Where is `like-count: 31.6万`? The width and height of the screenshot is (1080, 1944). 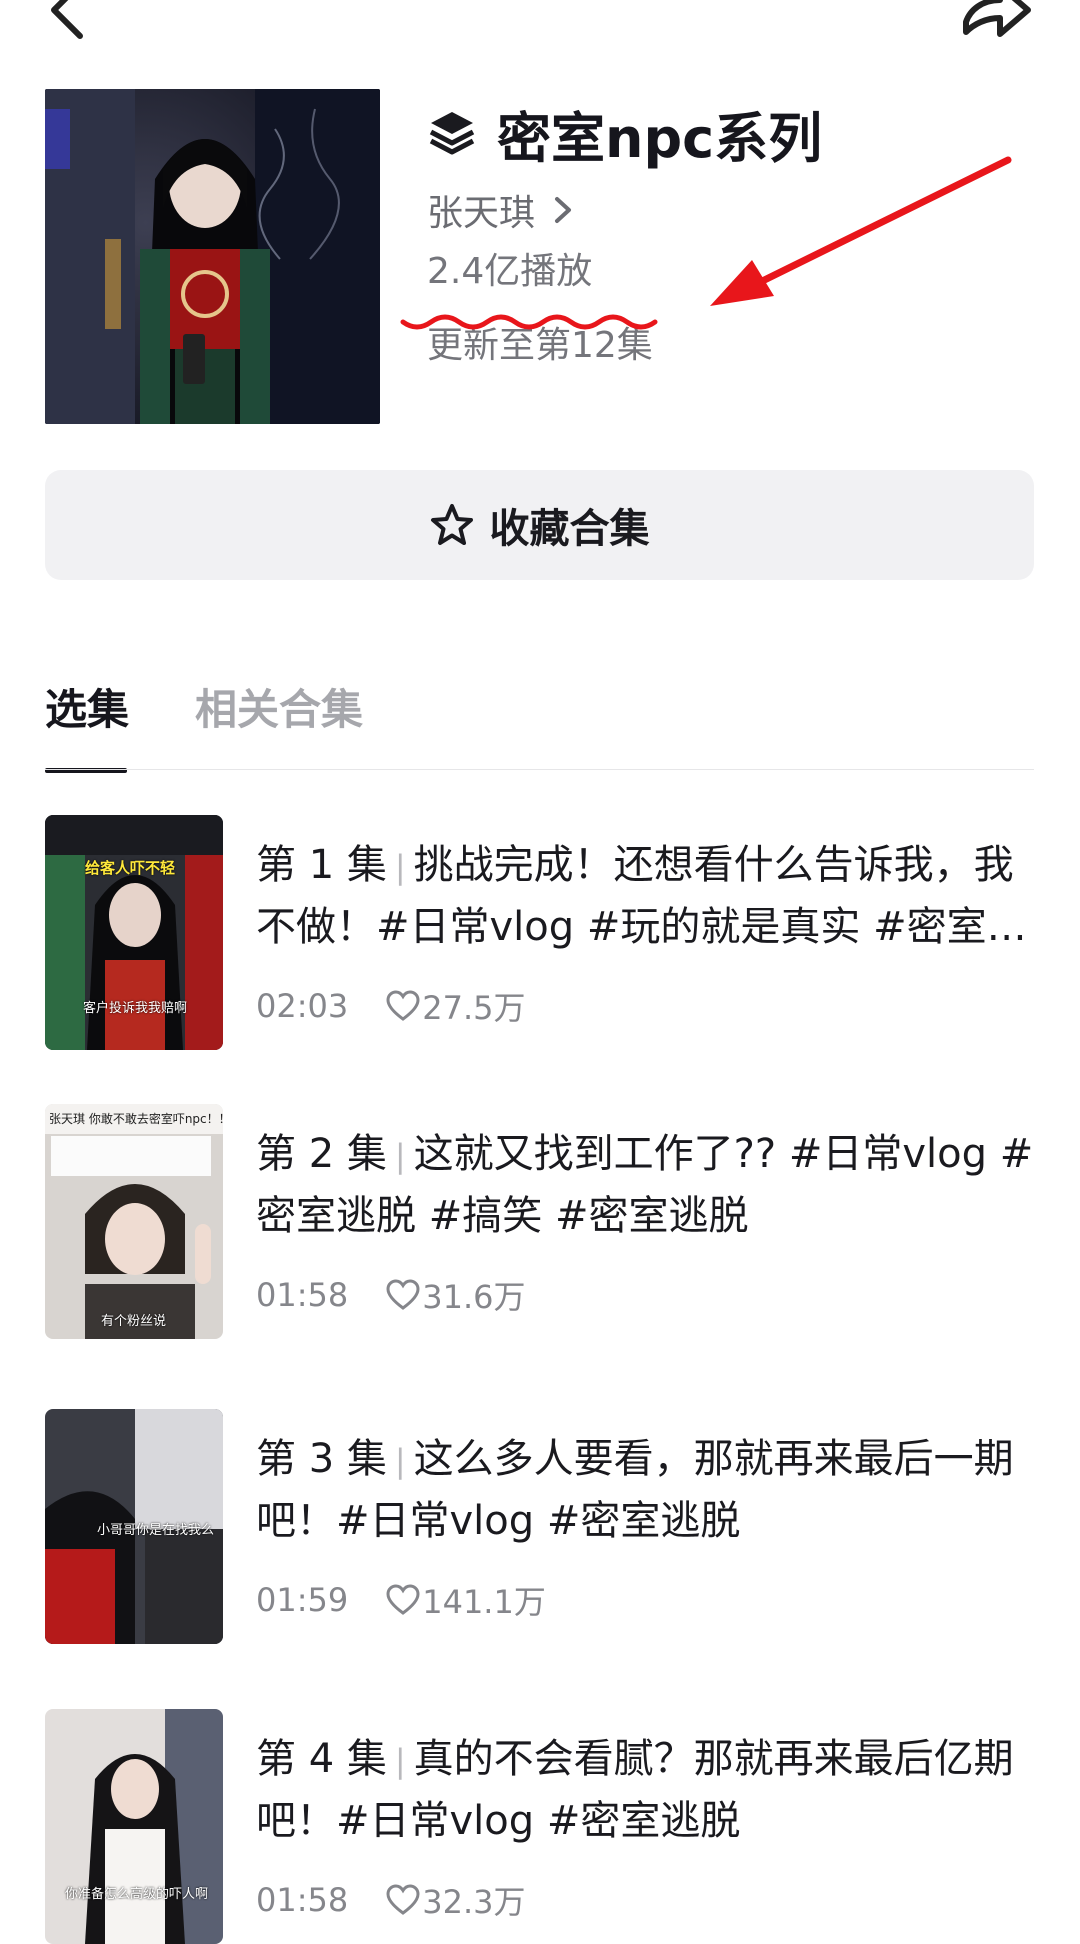 like-count: 31.6万 is located at coordinates (474, 1297).